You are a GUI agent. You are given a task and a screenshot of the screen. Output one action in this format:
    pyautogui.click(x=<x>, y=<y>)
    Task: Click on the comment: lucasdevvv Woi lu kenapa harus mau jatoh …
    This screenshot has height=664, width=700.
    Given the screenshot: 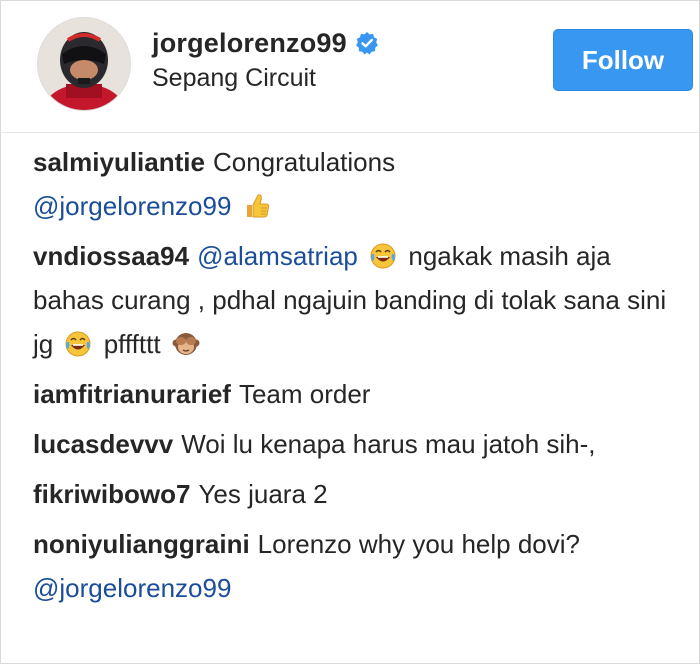 What is the action you would take?
    pyautogui.click(x=353, y=444)
    